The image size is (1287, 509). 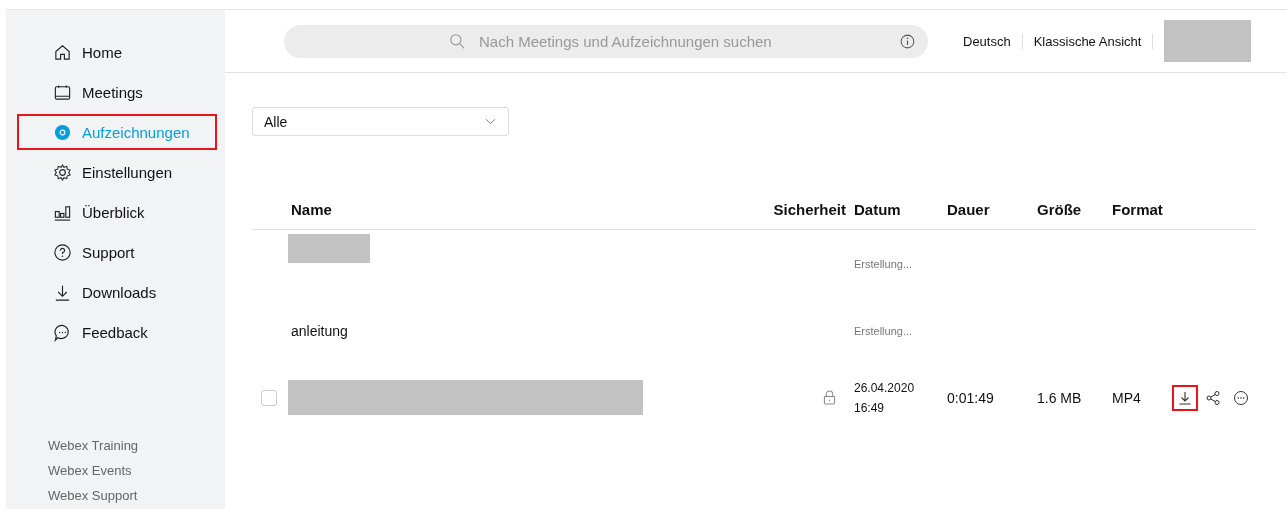 What do you see at coordinates (119, 292) in the screenshot?
I see `sidebar-label: Downloads` at bounding box center [119, 292].